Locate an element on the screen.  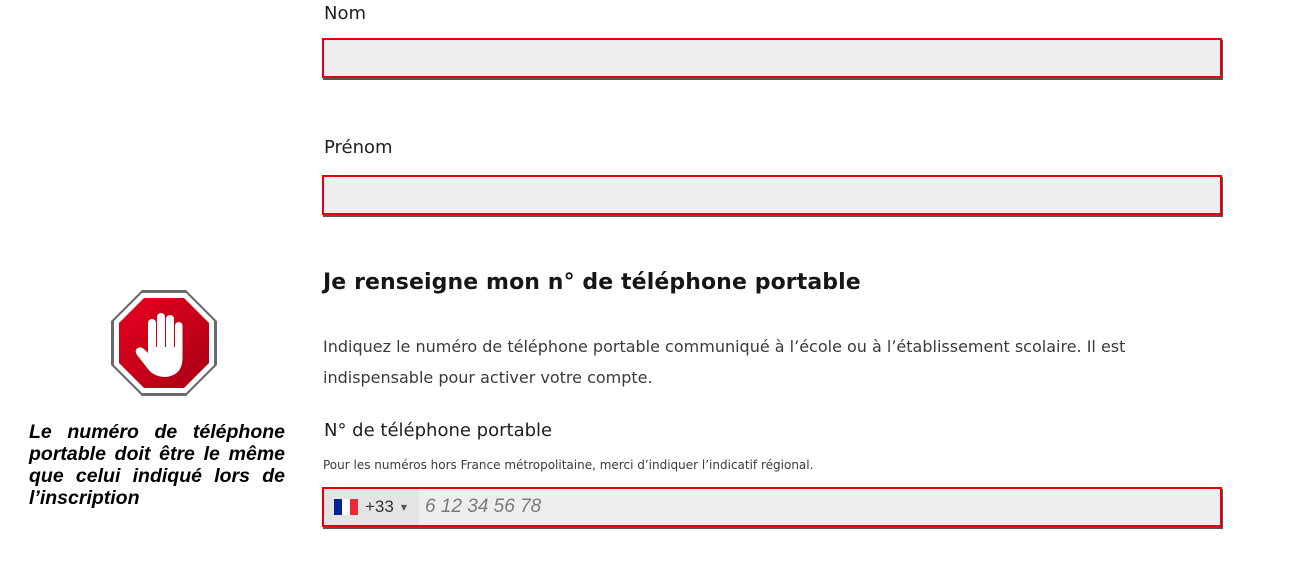
nom-input is located at coordinates (772, 58).